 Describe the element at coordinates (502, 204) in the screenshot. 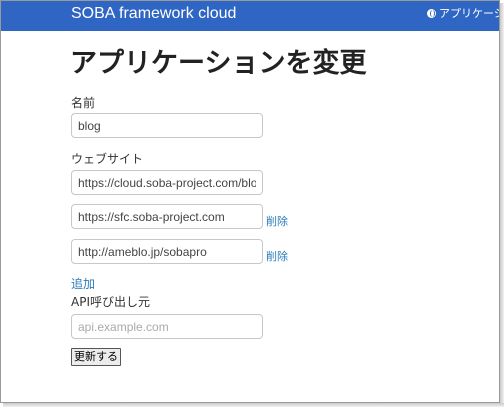

I see `window-shadow-right` at that location.